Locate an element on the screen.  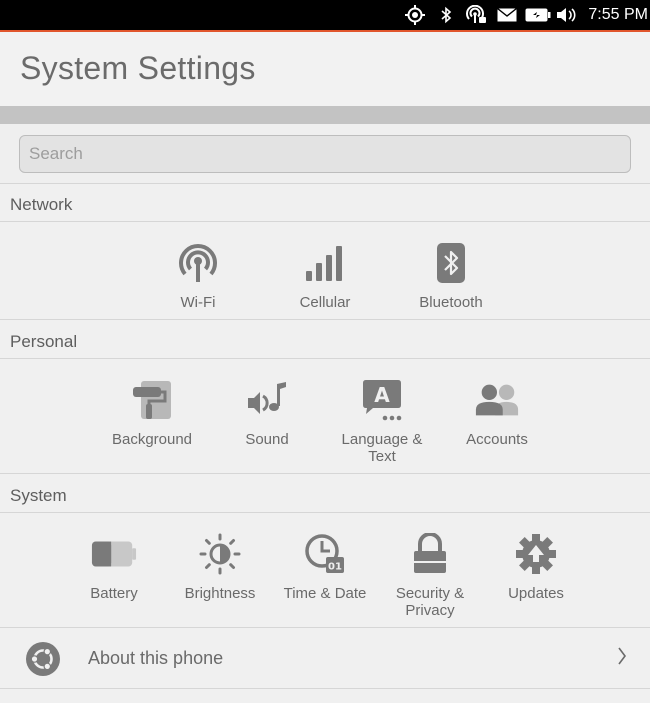
grid-item-cellular: Cellular is located at coordinates (325, 275).